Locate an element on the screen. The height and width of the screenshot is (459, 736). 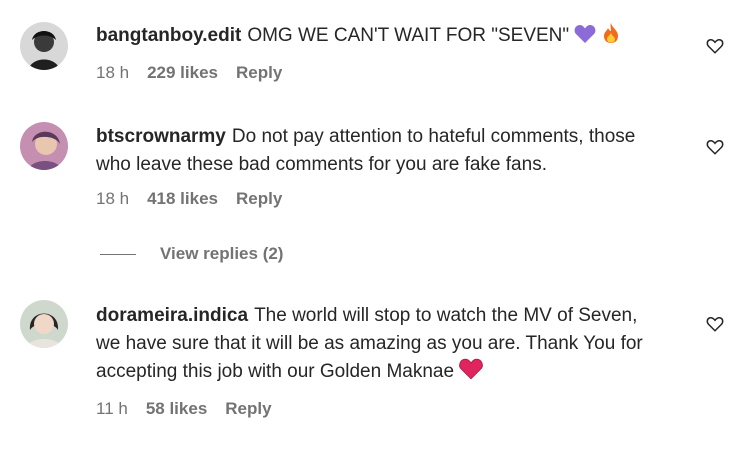
view-replies: View replies (2) is located at coordinates (191, 254).